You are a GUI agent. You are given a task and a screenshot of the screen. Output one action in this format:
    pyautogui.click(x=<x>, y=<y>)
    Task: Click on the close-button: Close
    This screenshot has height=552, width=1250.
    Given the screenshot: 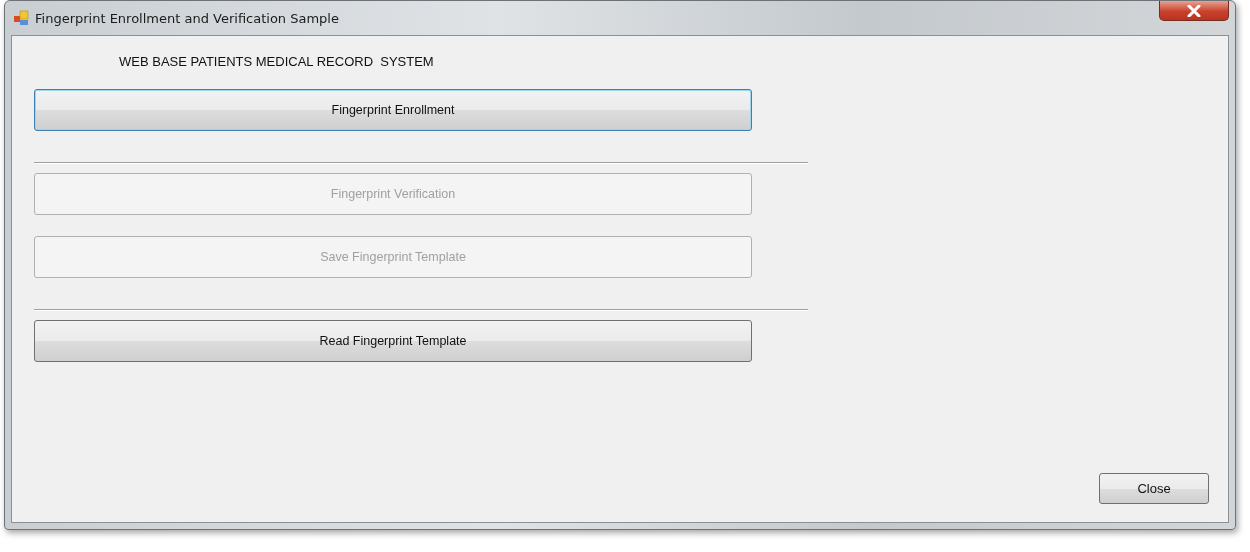 What is the action you would take?
    pyautogui.click(x=1154, y=488)
    